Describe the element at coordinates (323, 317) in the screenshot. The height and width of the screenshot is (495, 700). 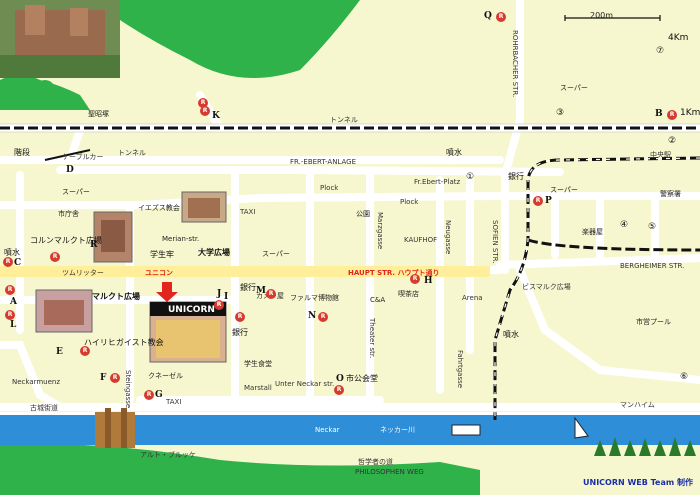
I see `marker-n: R` at that location.